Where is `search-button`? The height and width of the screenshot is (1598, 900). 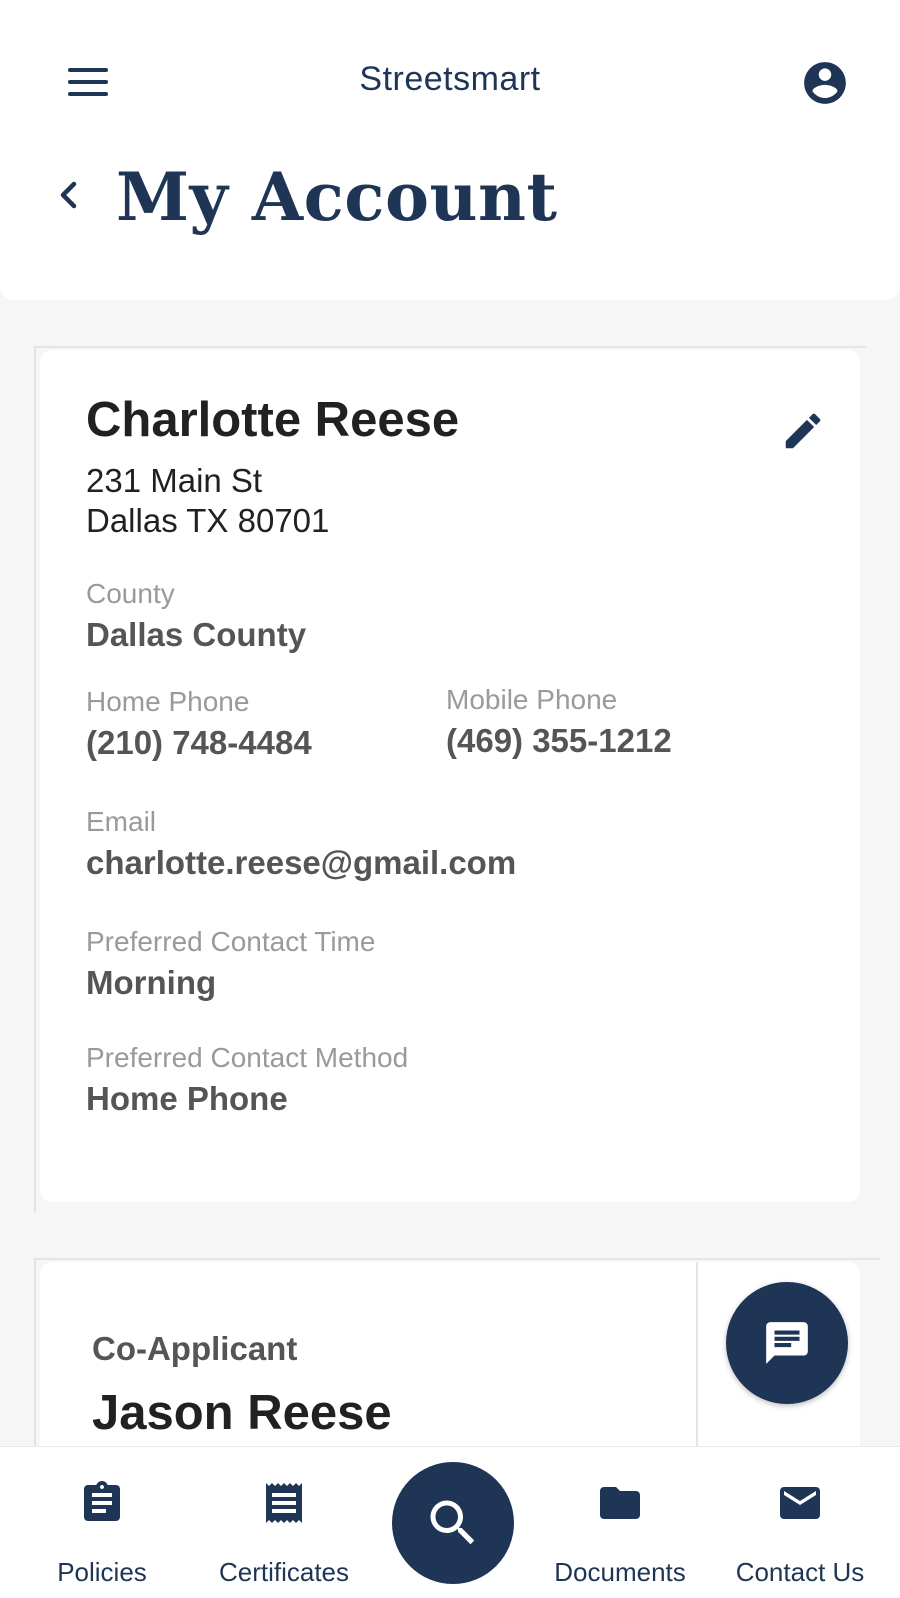 search-button is located at coordinates (453, 1523).